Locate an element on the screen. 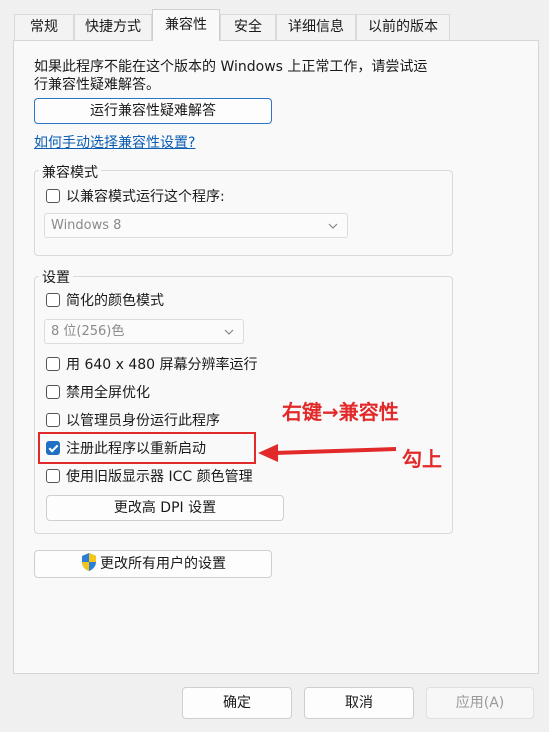 This screenshot has height=732, width=549. change-dpi-button: 更改高 DPI 设置 is located at coordinates (165, 508).